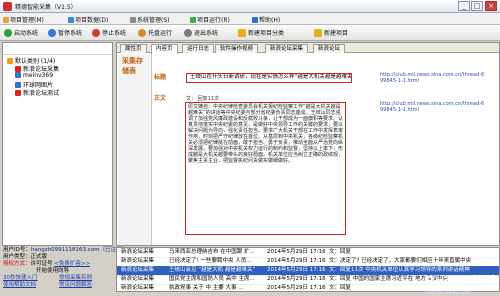 This screenshot has width=500, height=296. What do you see at coordinates (75, 278) in the screenshot?
I see `examples-link: 常规采集实例` at bounding box center [75, 278].